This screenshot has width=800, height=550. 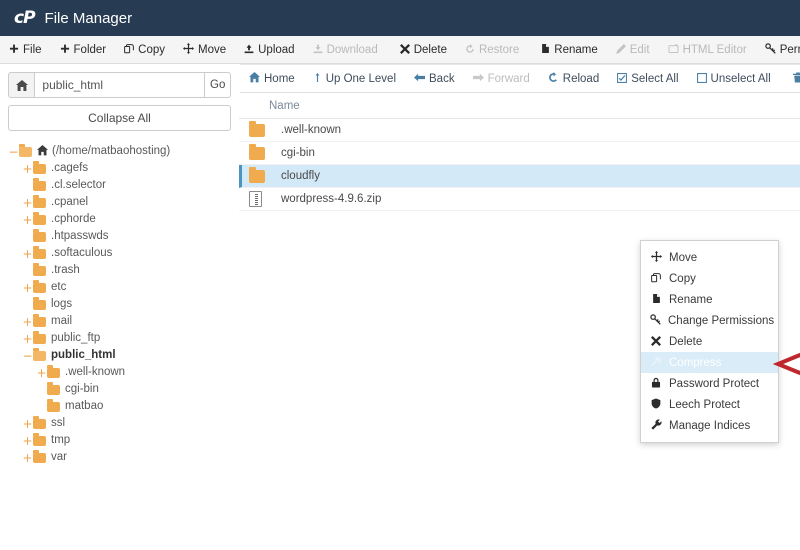 I want to click on file-row: .well-known, so click(x=519, y=130).